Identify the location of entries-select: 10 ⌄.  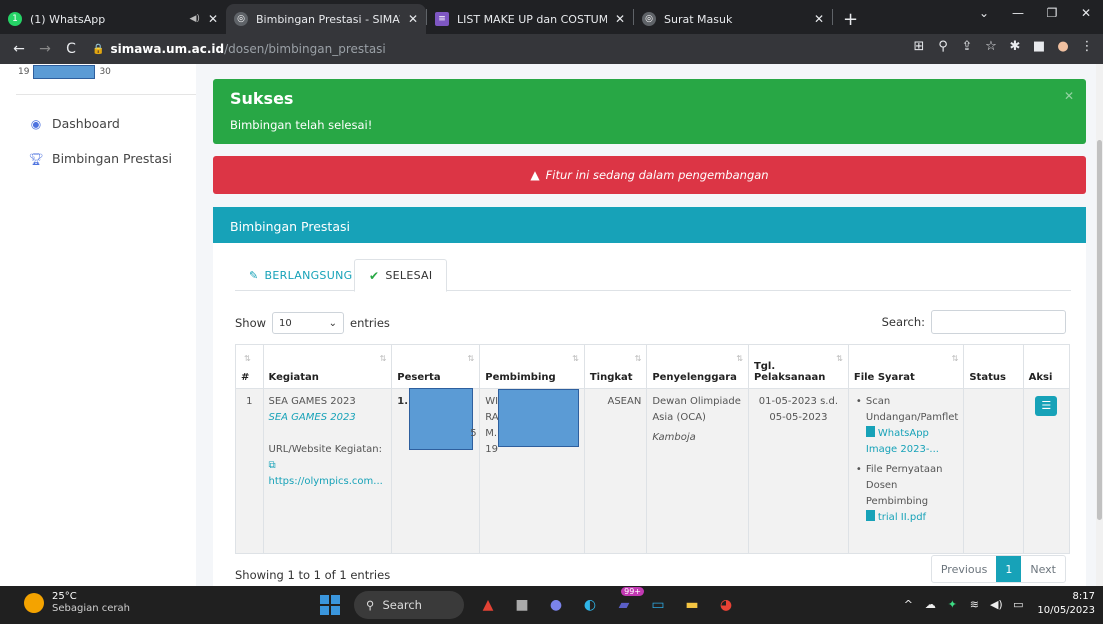
(308, 323).